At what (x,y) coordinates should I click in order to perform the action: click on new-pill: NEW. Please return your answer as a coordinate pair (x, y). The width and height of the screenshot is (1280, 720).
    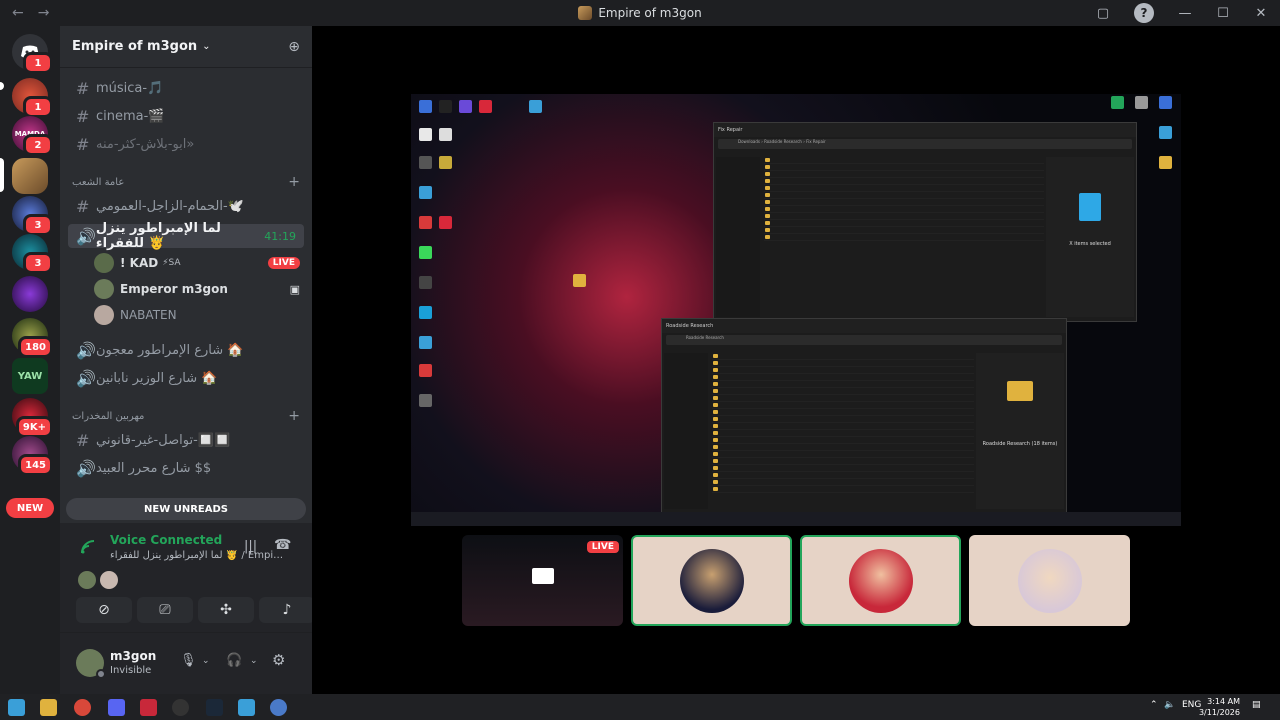
    Looking at the image, I should click on (30, 508).